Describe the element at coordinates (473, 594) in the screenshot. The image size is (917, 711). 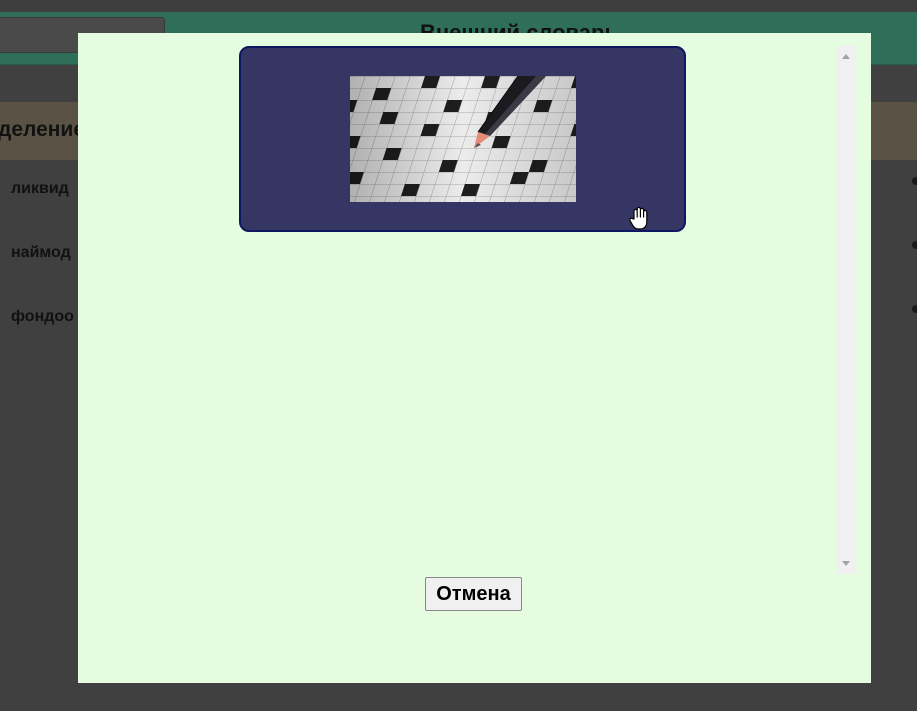
I see `cancel-button: Отмена` at that location.